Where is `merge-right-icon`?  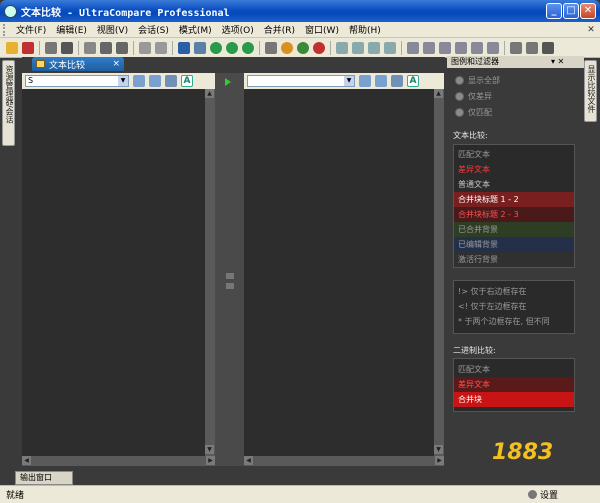 merge-right-icon is located at coordinates (445, 47).